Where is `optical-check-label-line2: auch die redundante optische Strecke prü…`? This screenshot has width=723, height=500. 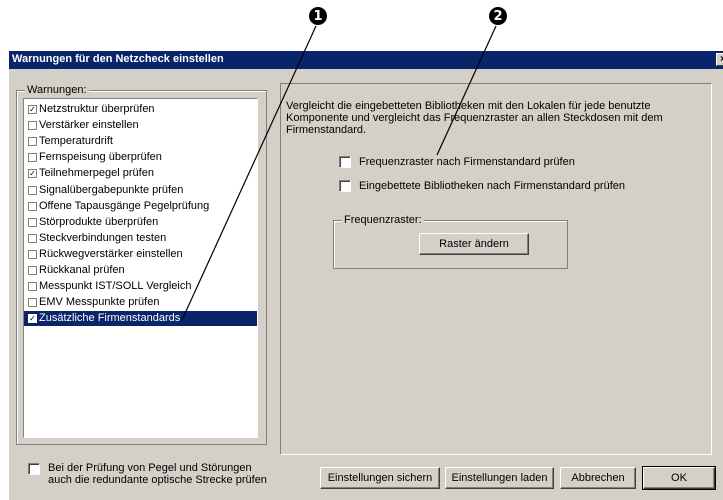
optical-check-label-line2: auch die redundante optische Strecke prü… is located at coordinates (157, 480).